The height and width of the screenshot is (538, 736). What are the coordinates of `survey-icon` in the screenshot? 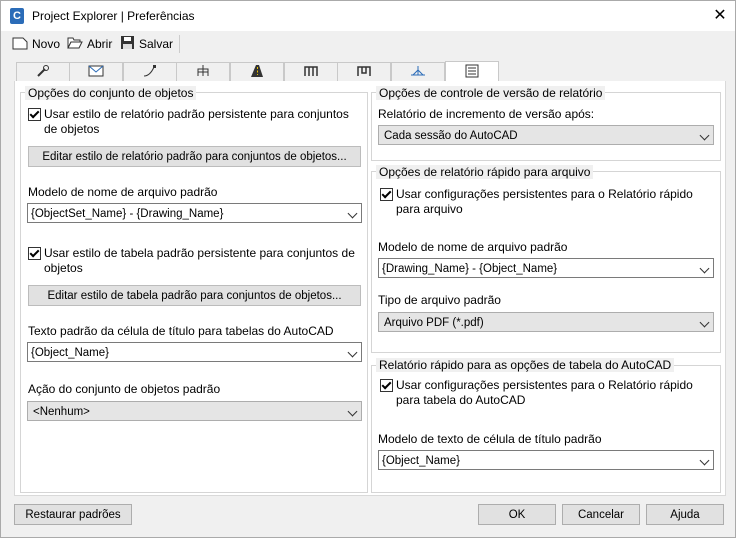 It's located at (418, 72).